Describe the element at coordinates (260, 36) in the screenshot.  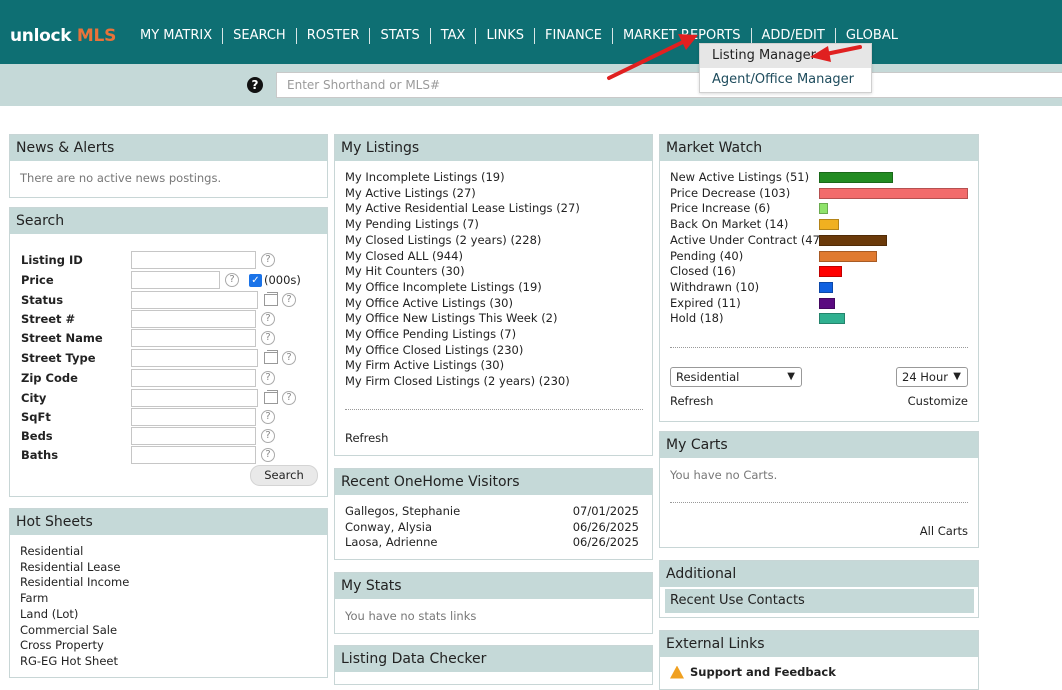
I see `nav-search: SEARCH` at that location.